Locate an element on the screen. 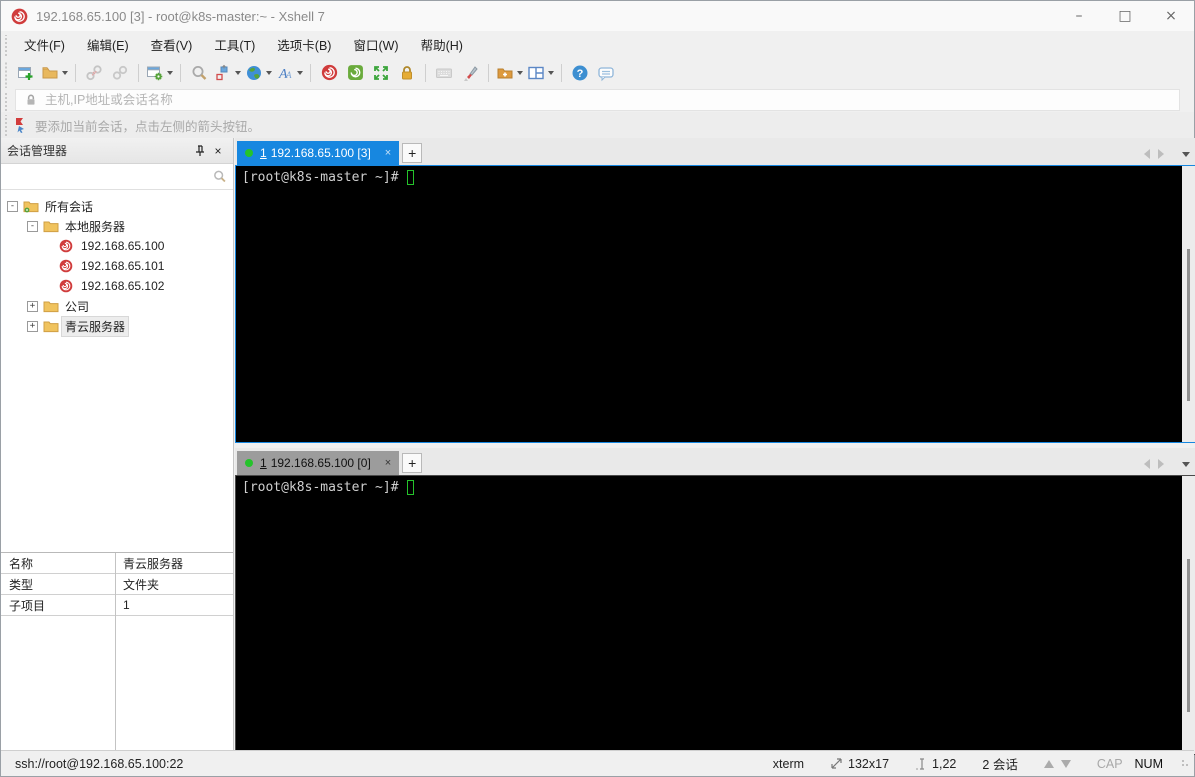 The height and width of the screenshot is (777, 1195). new-file-caret-icon is located at coordinates (520, 72).